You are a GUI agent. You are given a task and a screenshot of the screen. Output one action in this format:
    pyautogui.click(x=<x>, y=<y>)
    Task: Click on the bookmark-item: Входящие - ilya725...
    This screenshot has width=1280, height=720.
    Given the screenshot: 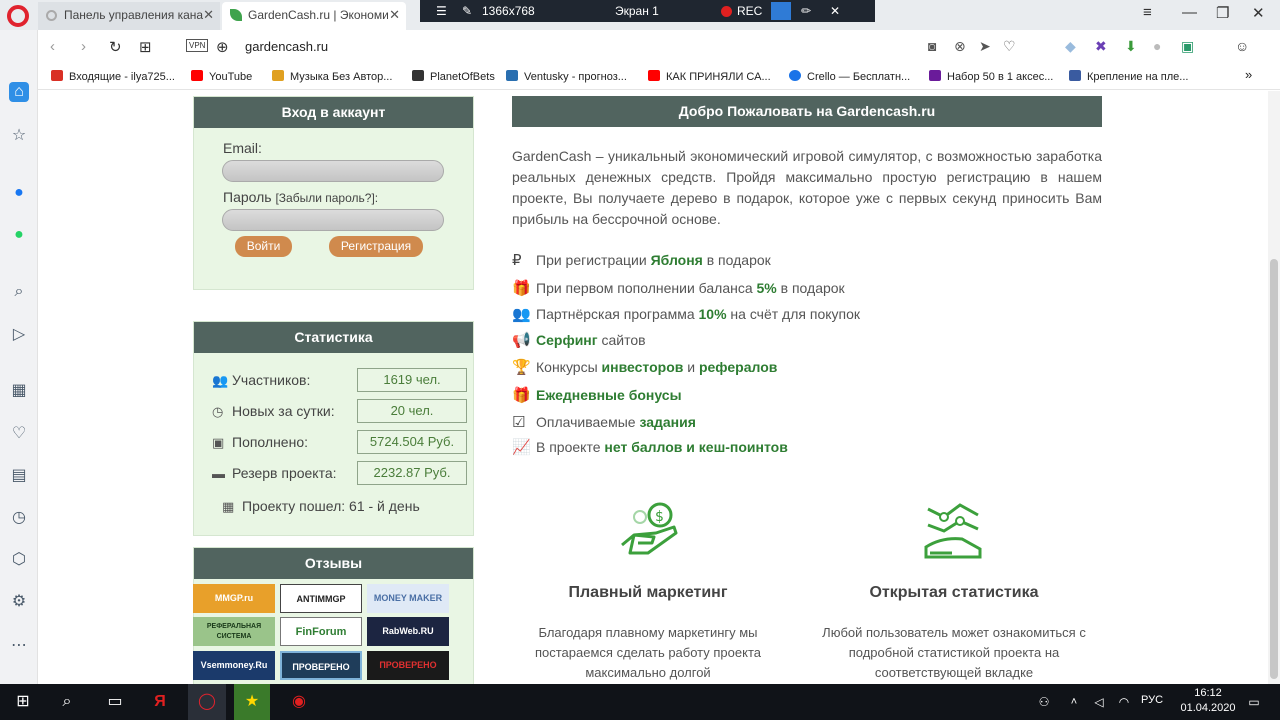 What is the action you would take?
    pyautogui.click(x=113, y=76)
    